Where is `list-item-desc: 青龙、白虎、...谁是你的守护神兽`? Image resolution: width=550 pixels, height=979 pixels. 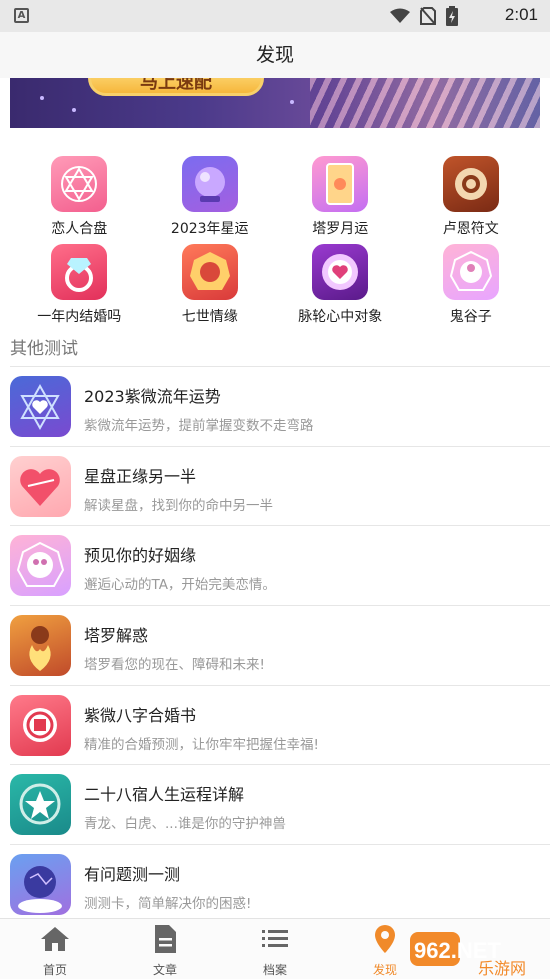
list-item-desc: 青龙、白虎、...谁是你的守护神兽 is located at coordinates (185, 824).